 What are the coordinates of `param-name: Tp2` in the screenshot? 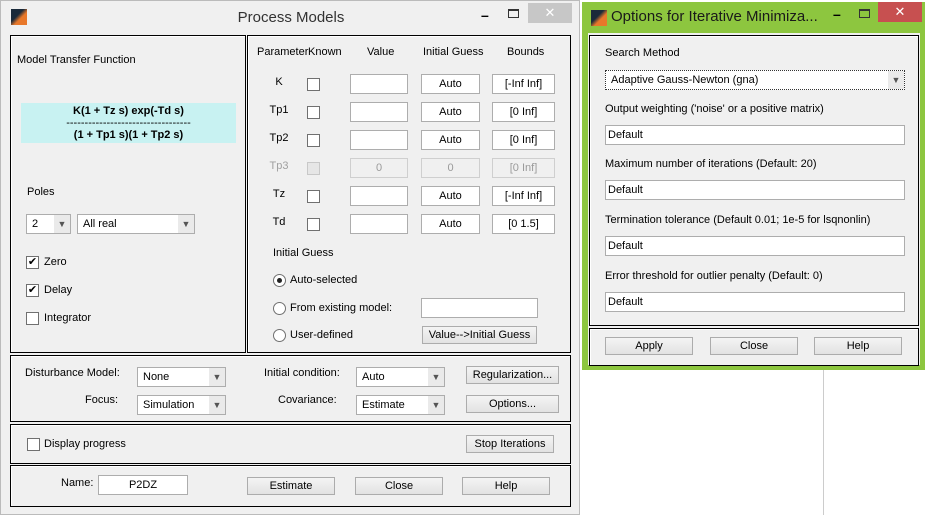 It's located at (279, 138).